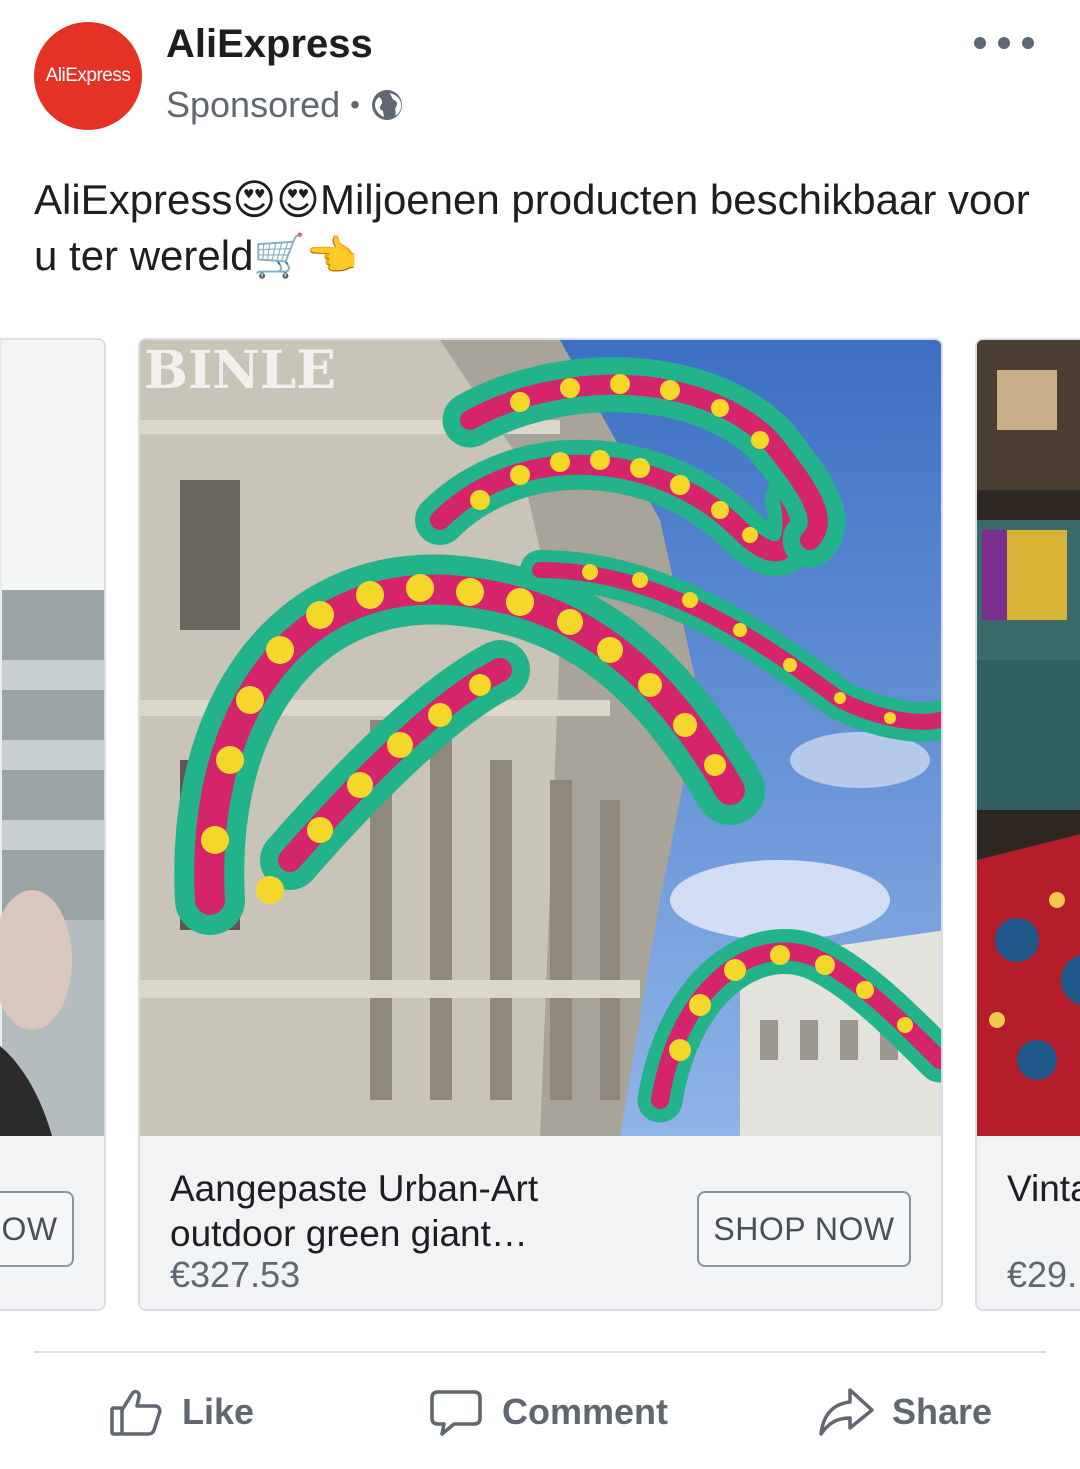 The width and height of the screenshot is (1080, 1469). Describe the element at coordinates (269, 44) in the screenshot. I see `page-name: AliExpress` at that location.